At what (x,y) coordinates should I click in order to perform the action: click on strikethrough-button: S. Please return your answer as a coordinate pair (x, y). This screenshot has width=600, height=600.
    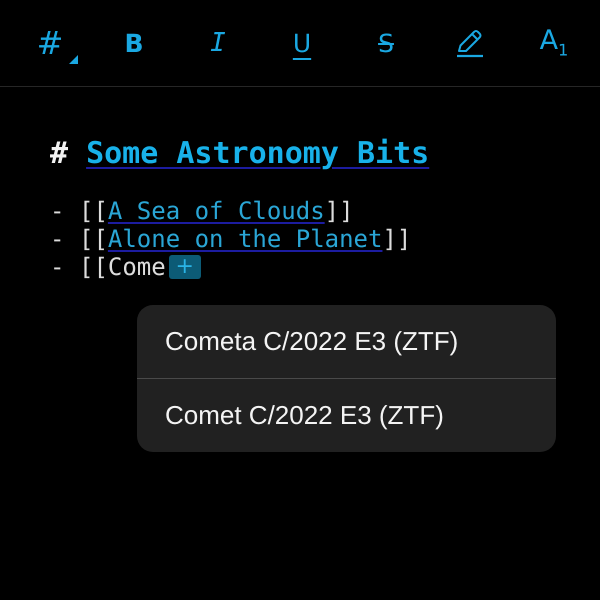
    Looking at the image, I should click on (386, 43).